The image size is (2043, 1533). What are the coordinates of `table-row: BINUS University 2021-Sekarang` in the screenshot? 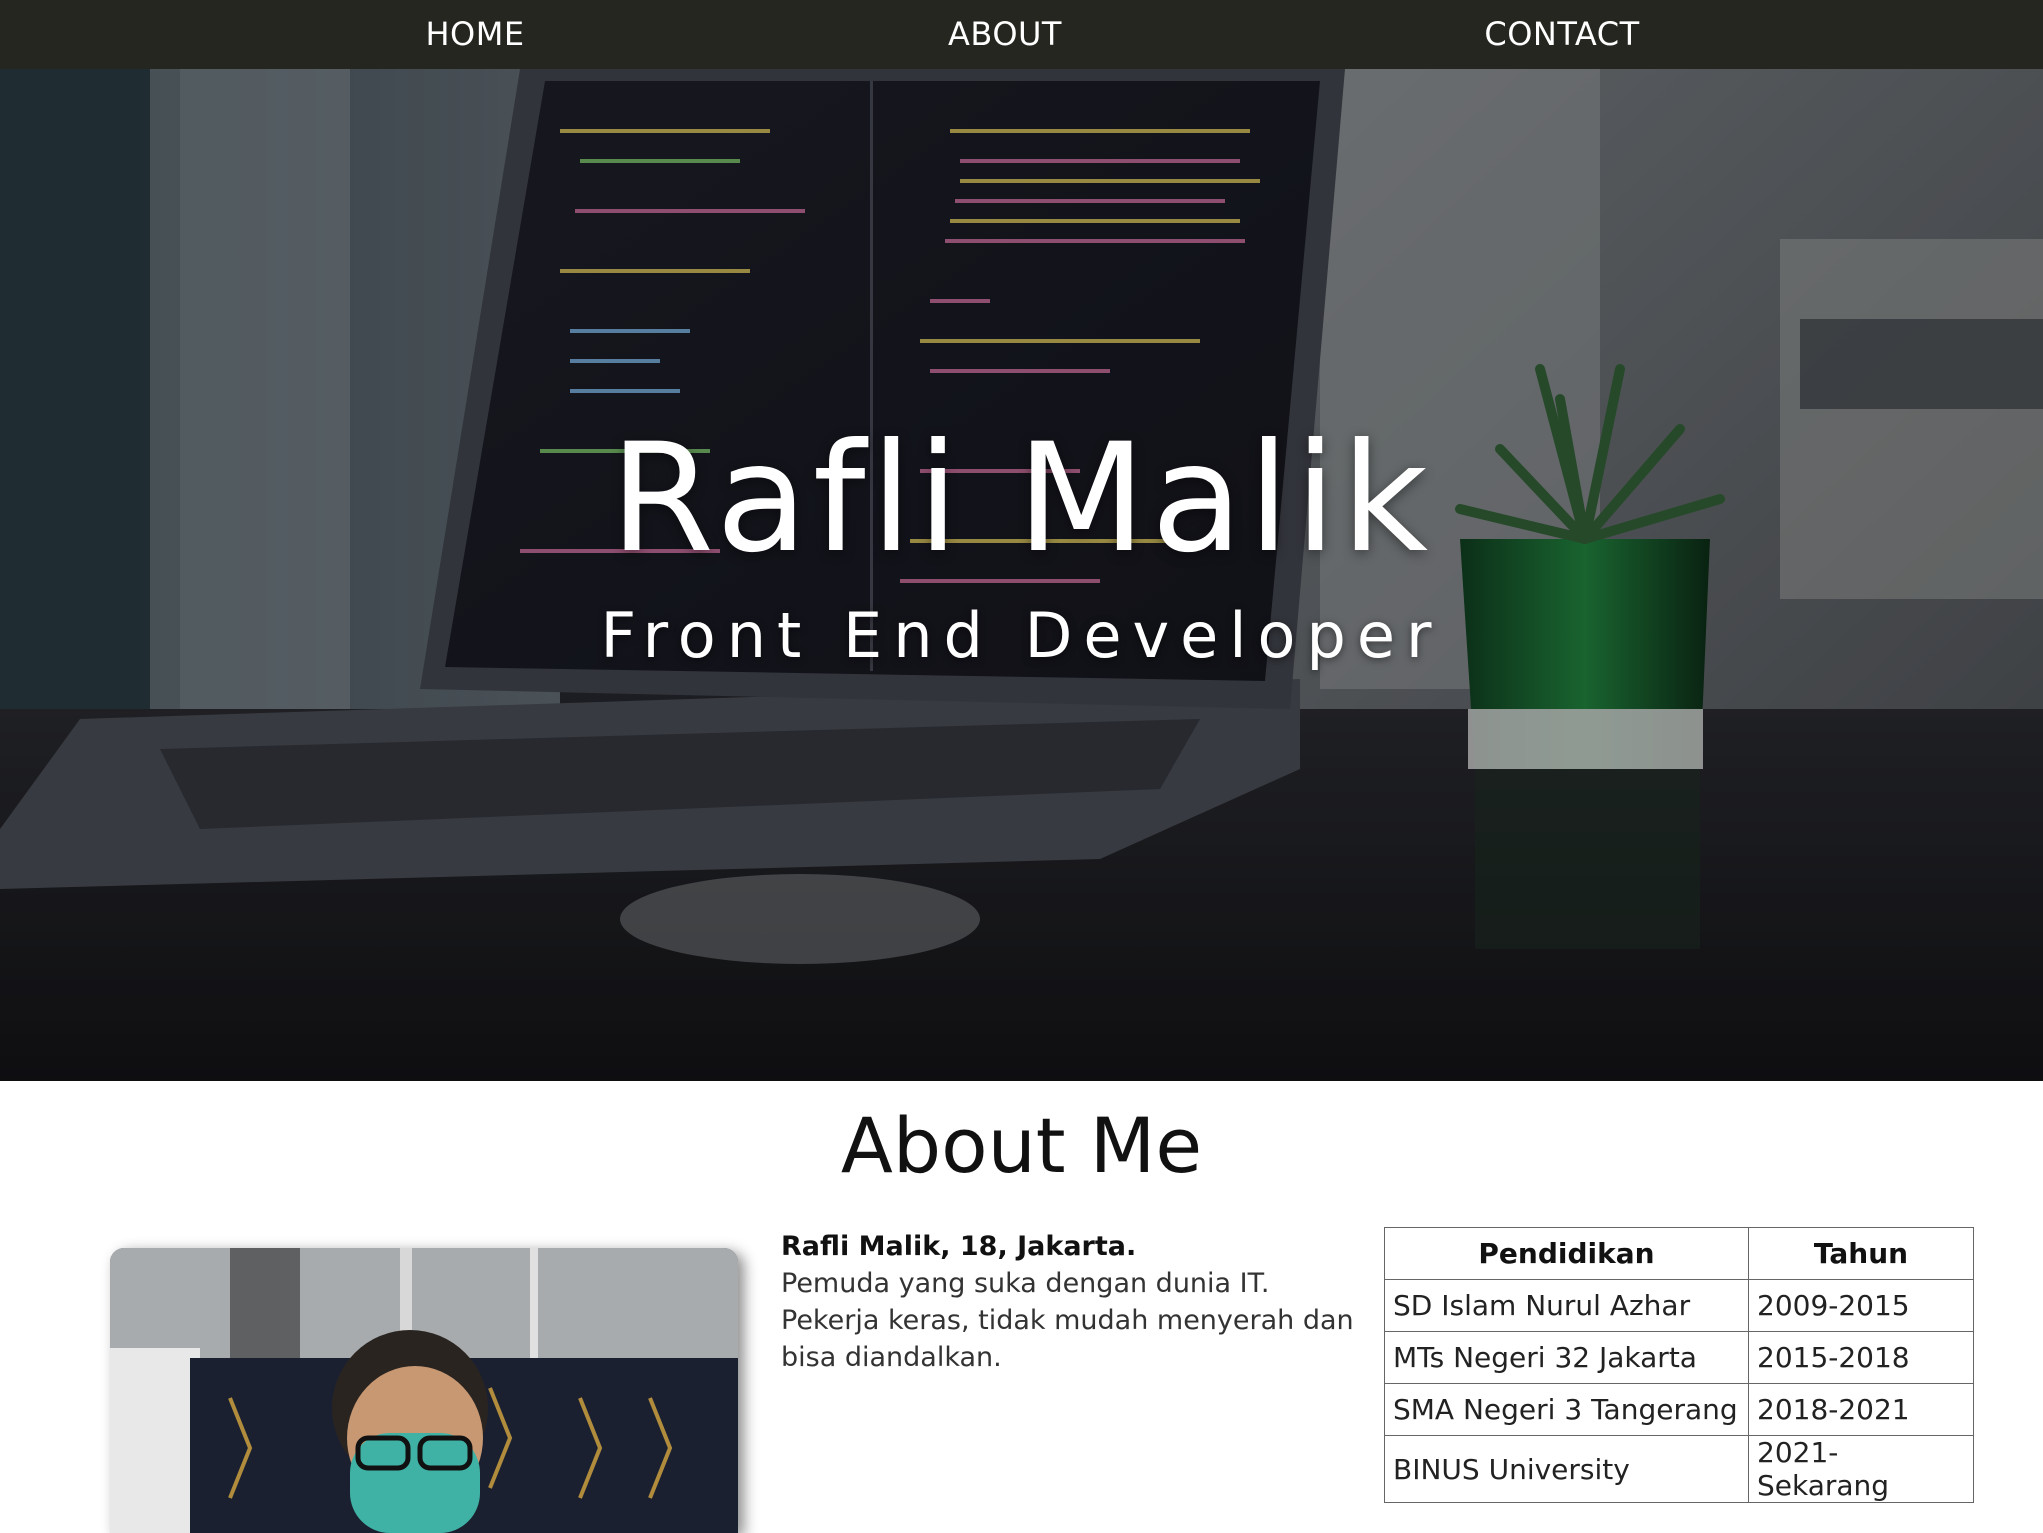 It's located at (1679, 1469).